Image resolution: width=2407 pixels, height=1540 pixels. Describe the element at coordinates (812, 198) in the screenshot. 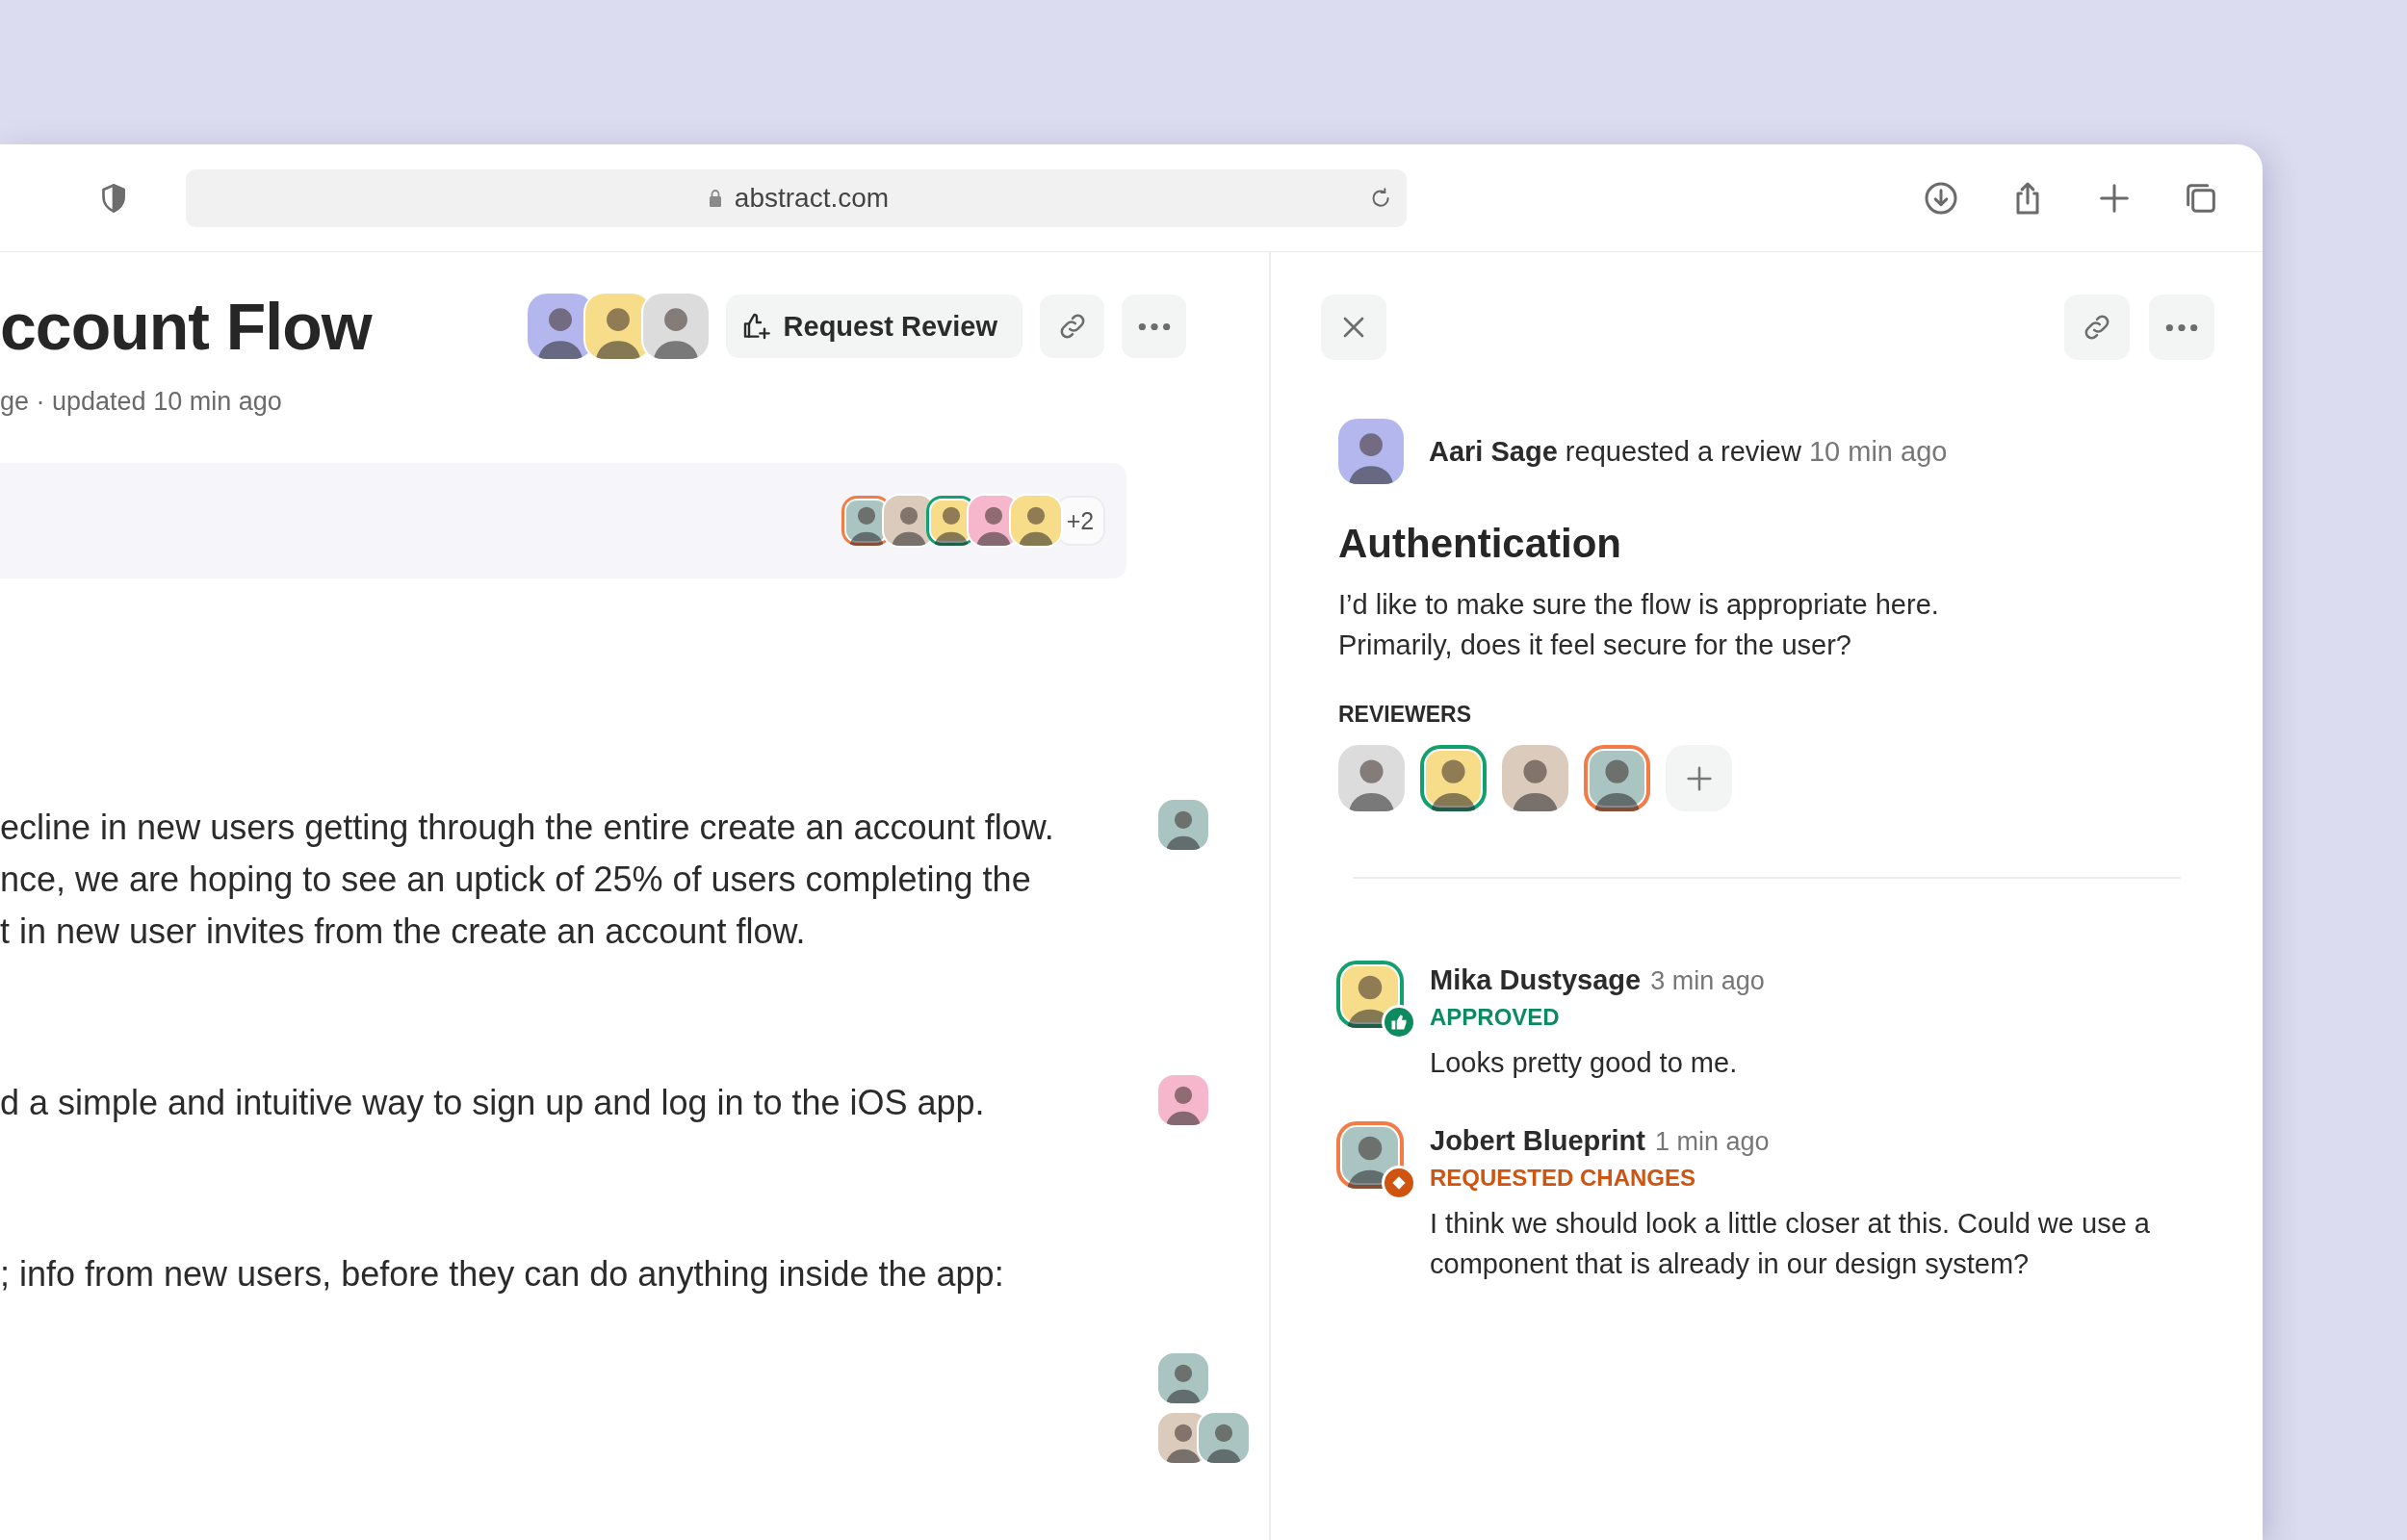

I see `url-text: abstract.com` at that location.